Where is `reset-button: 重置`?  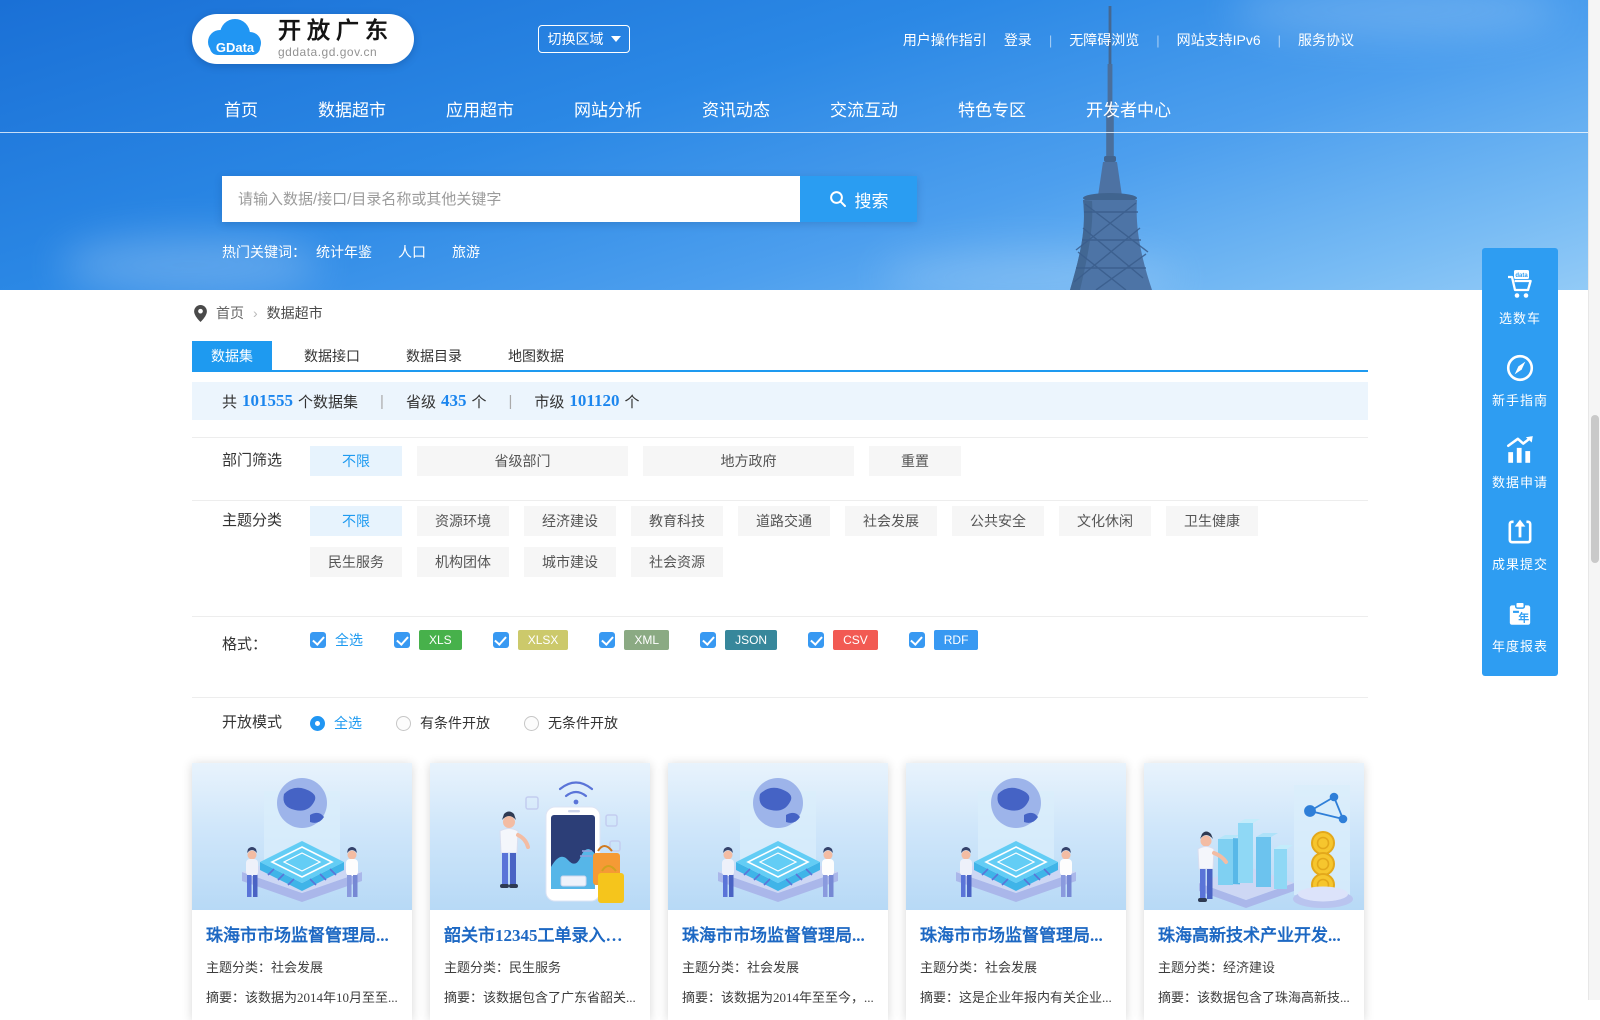
reset-button: 重置 is located at coordinates (915, 461).